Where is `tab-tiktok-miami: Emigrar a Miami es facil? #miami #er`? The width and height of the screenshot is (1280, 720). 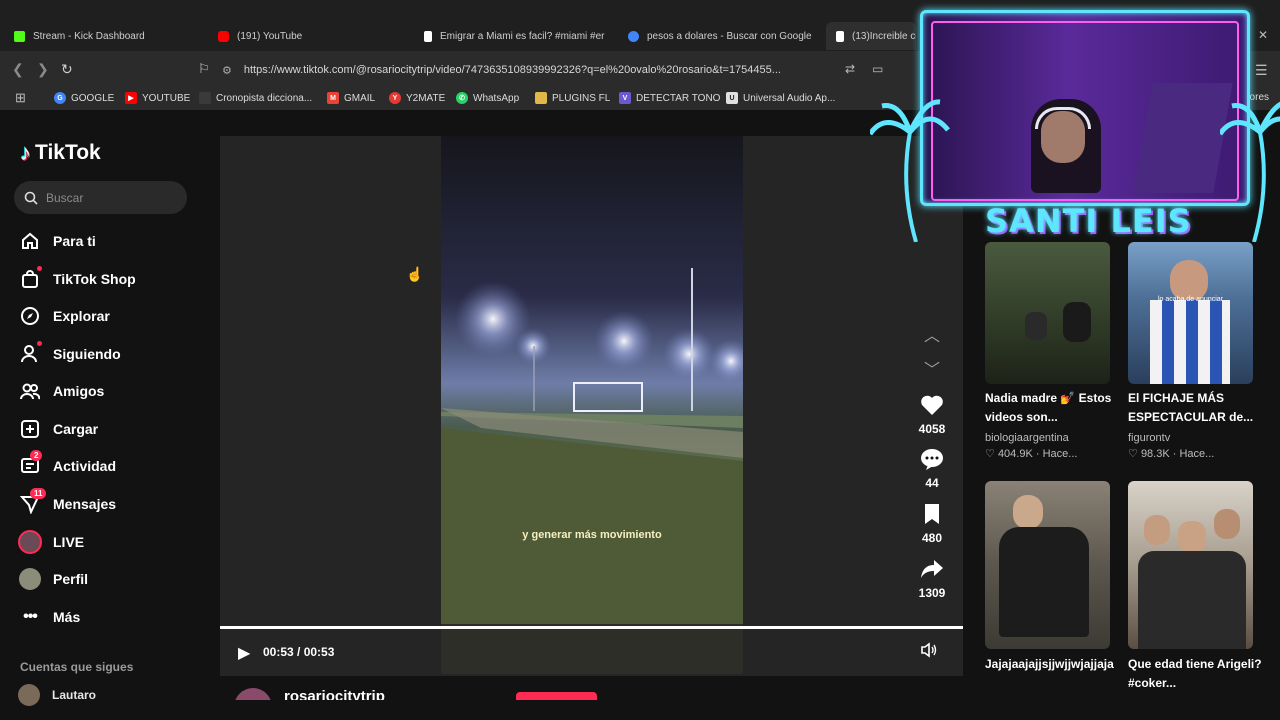
tab-tiktok-miami: Emigrar a Miami es facil? #miami #er is located at coordinates (519, 36).